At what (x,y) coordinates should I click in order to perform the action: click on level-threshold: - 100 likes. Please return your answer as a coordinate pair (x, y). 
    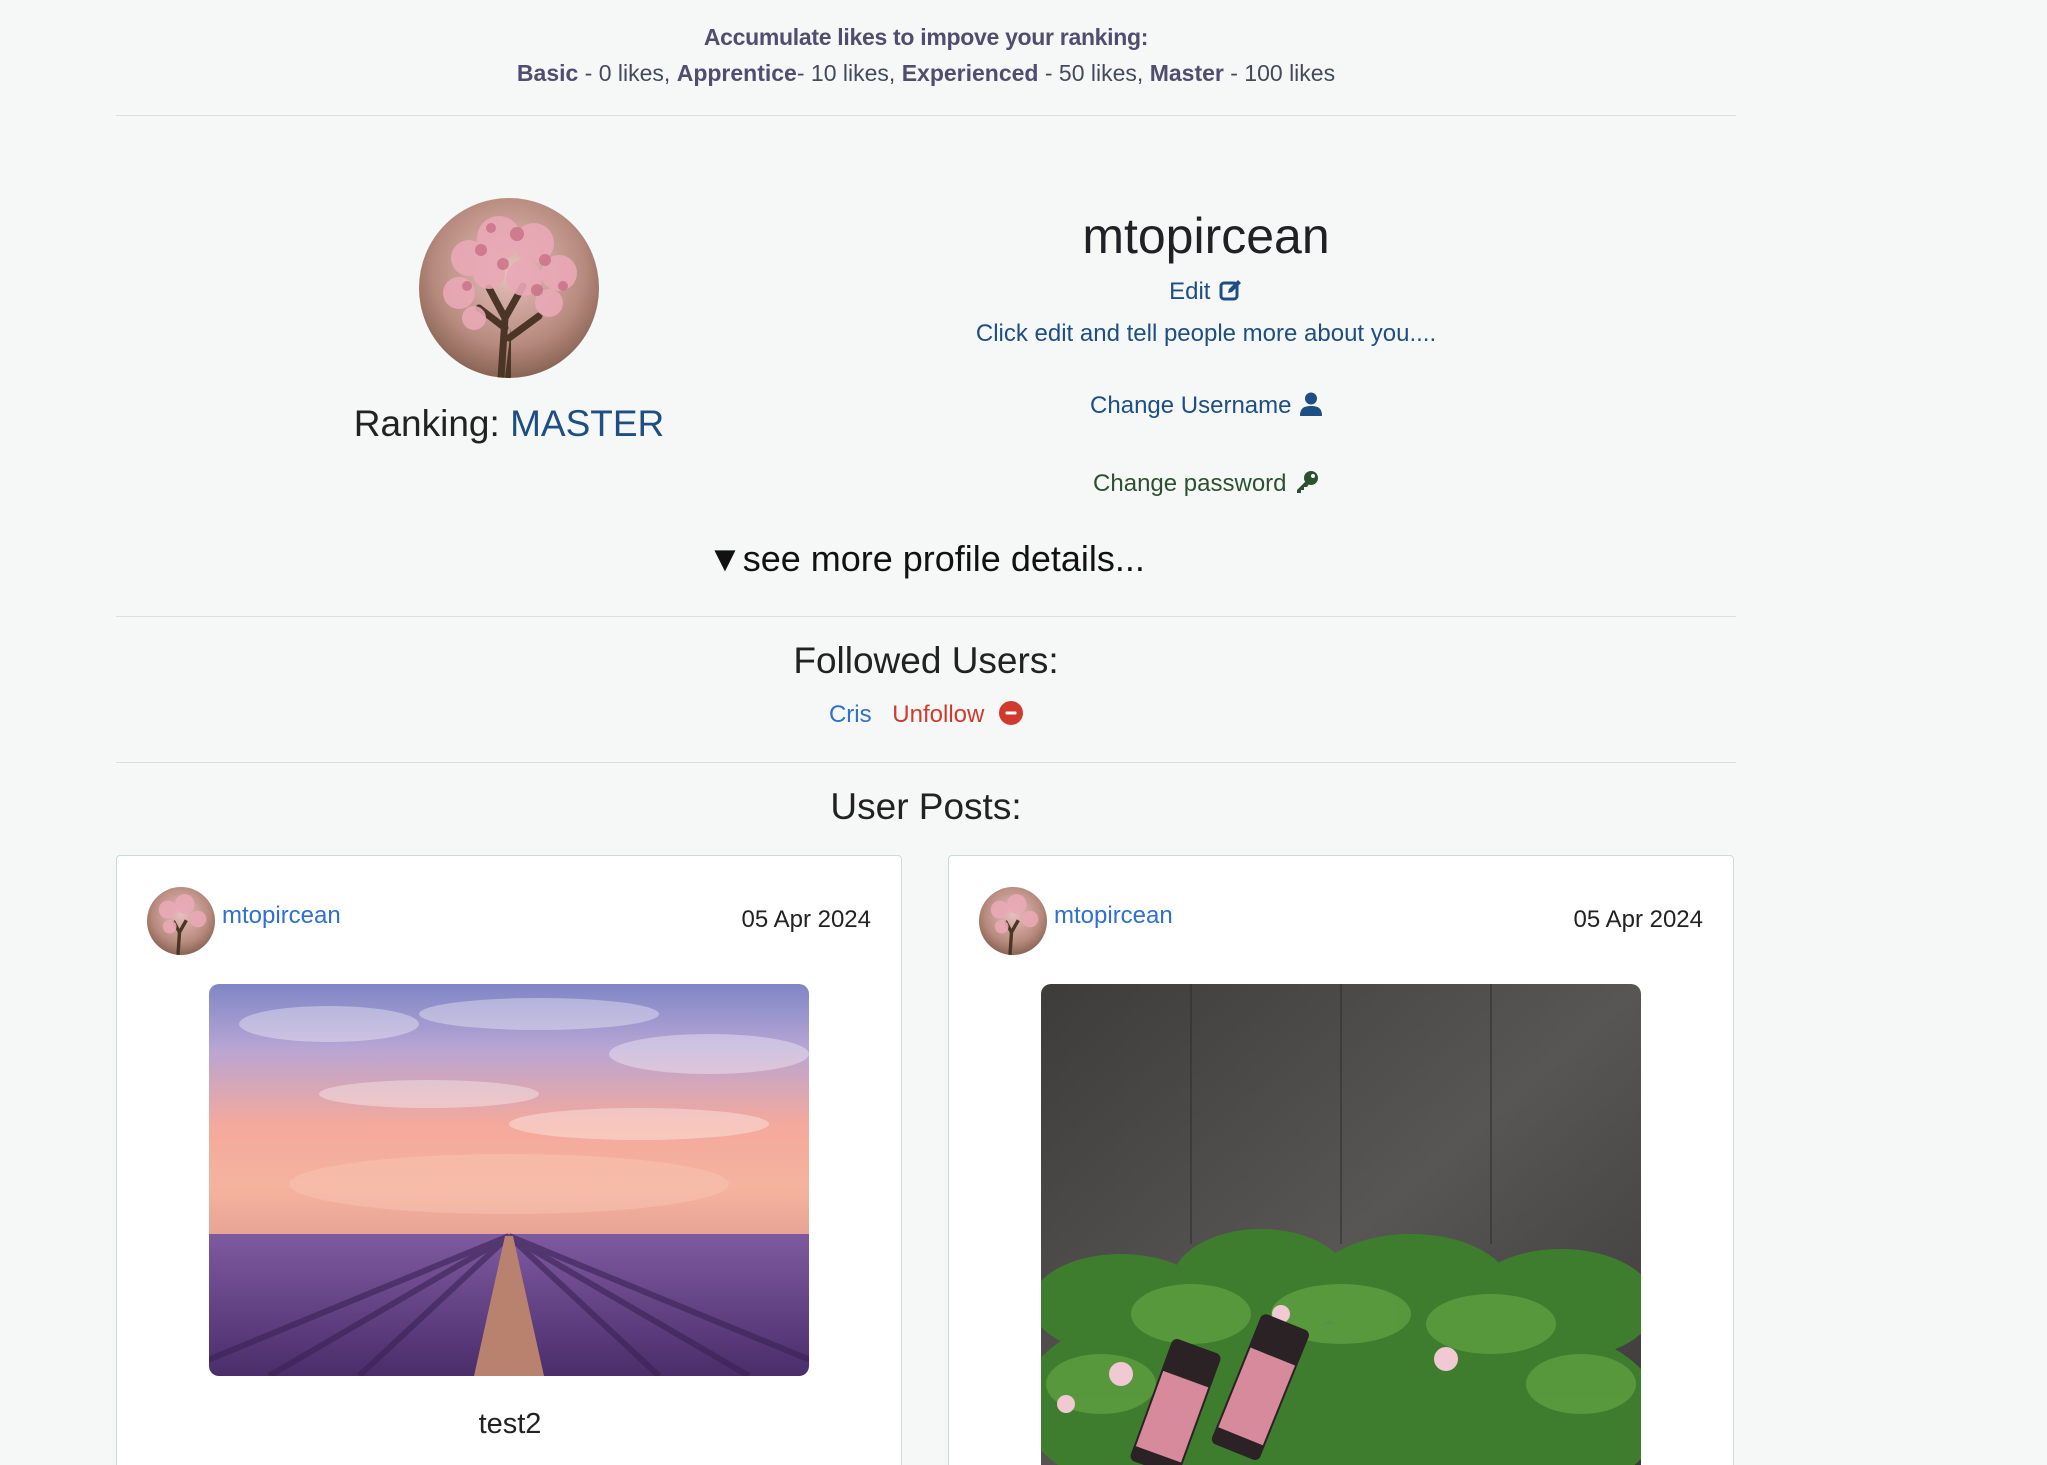
    Looking at the image, I should click on (1279, 73).